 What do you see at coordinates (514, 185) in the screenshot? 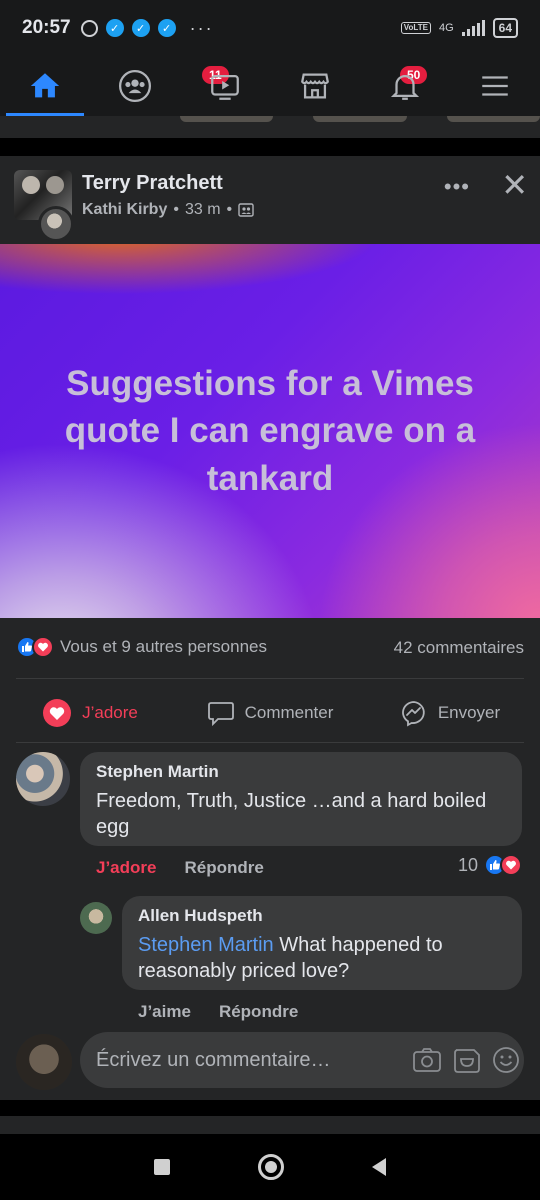
I see `close-icon: ✕` at bounding box center [514, 185].